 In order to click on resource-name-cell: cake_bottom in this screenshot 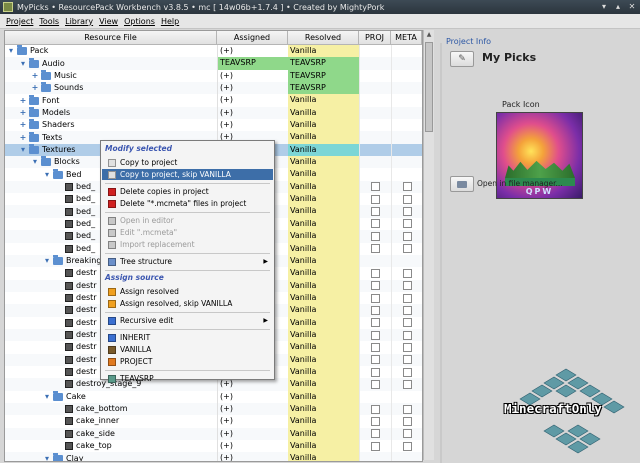, I will do `click(111, 409)`.